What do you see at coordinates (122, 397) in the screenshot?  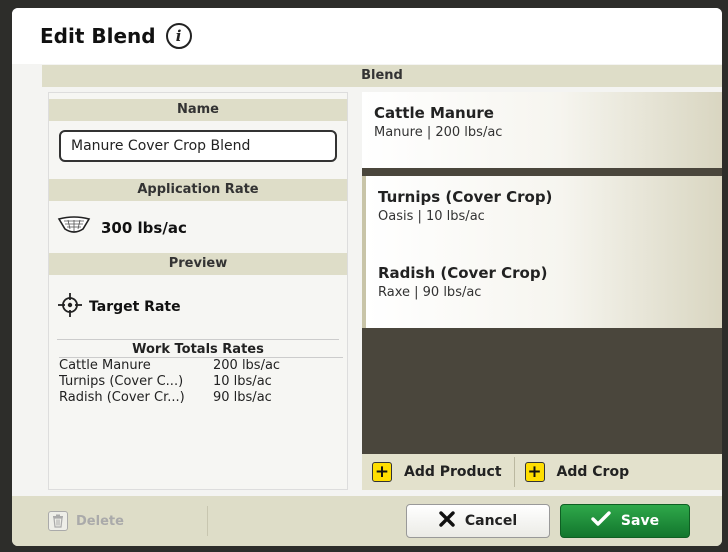 I see `totals-product-name: Radish (Cover Cr...)` at bounding box center [122, 397].